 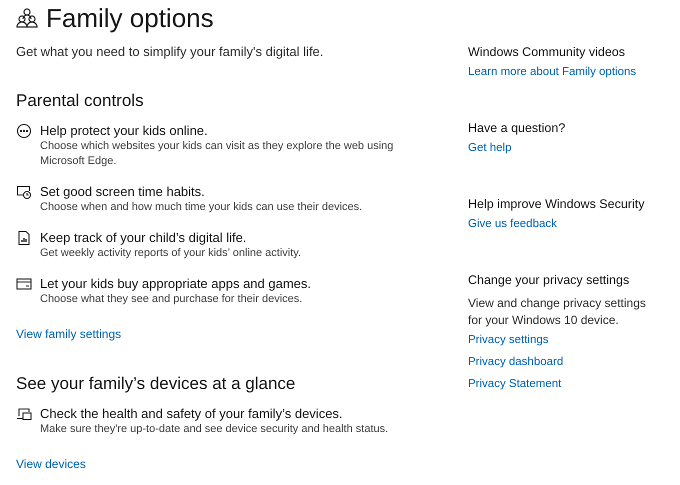 What do you see at coordinates (512, 224) in the screenshot?
I see `sidebar-link: Give us feedback` at bounding box center [512, 224].